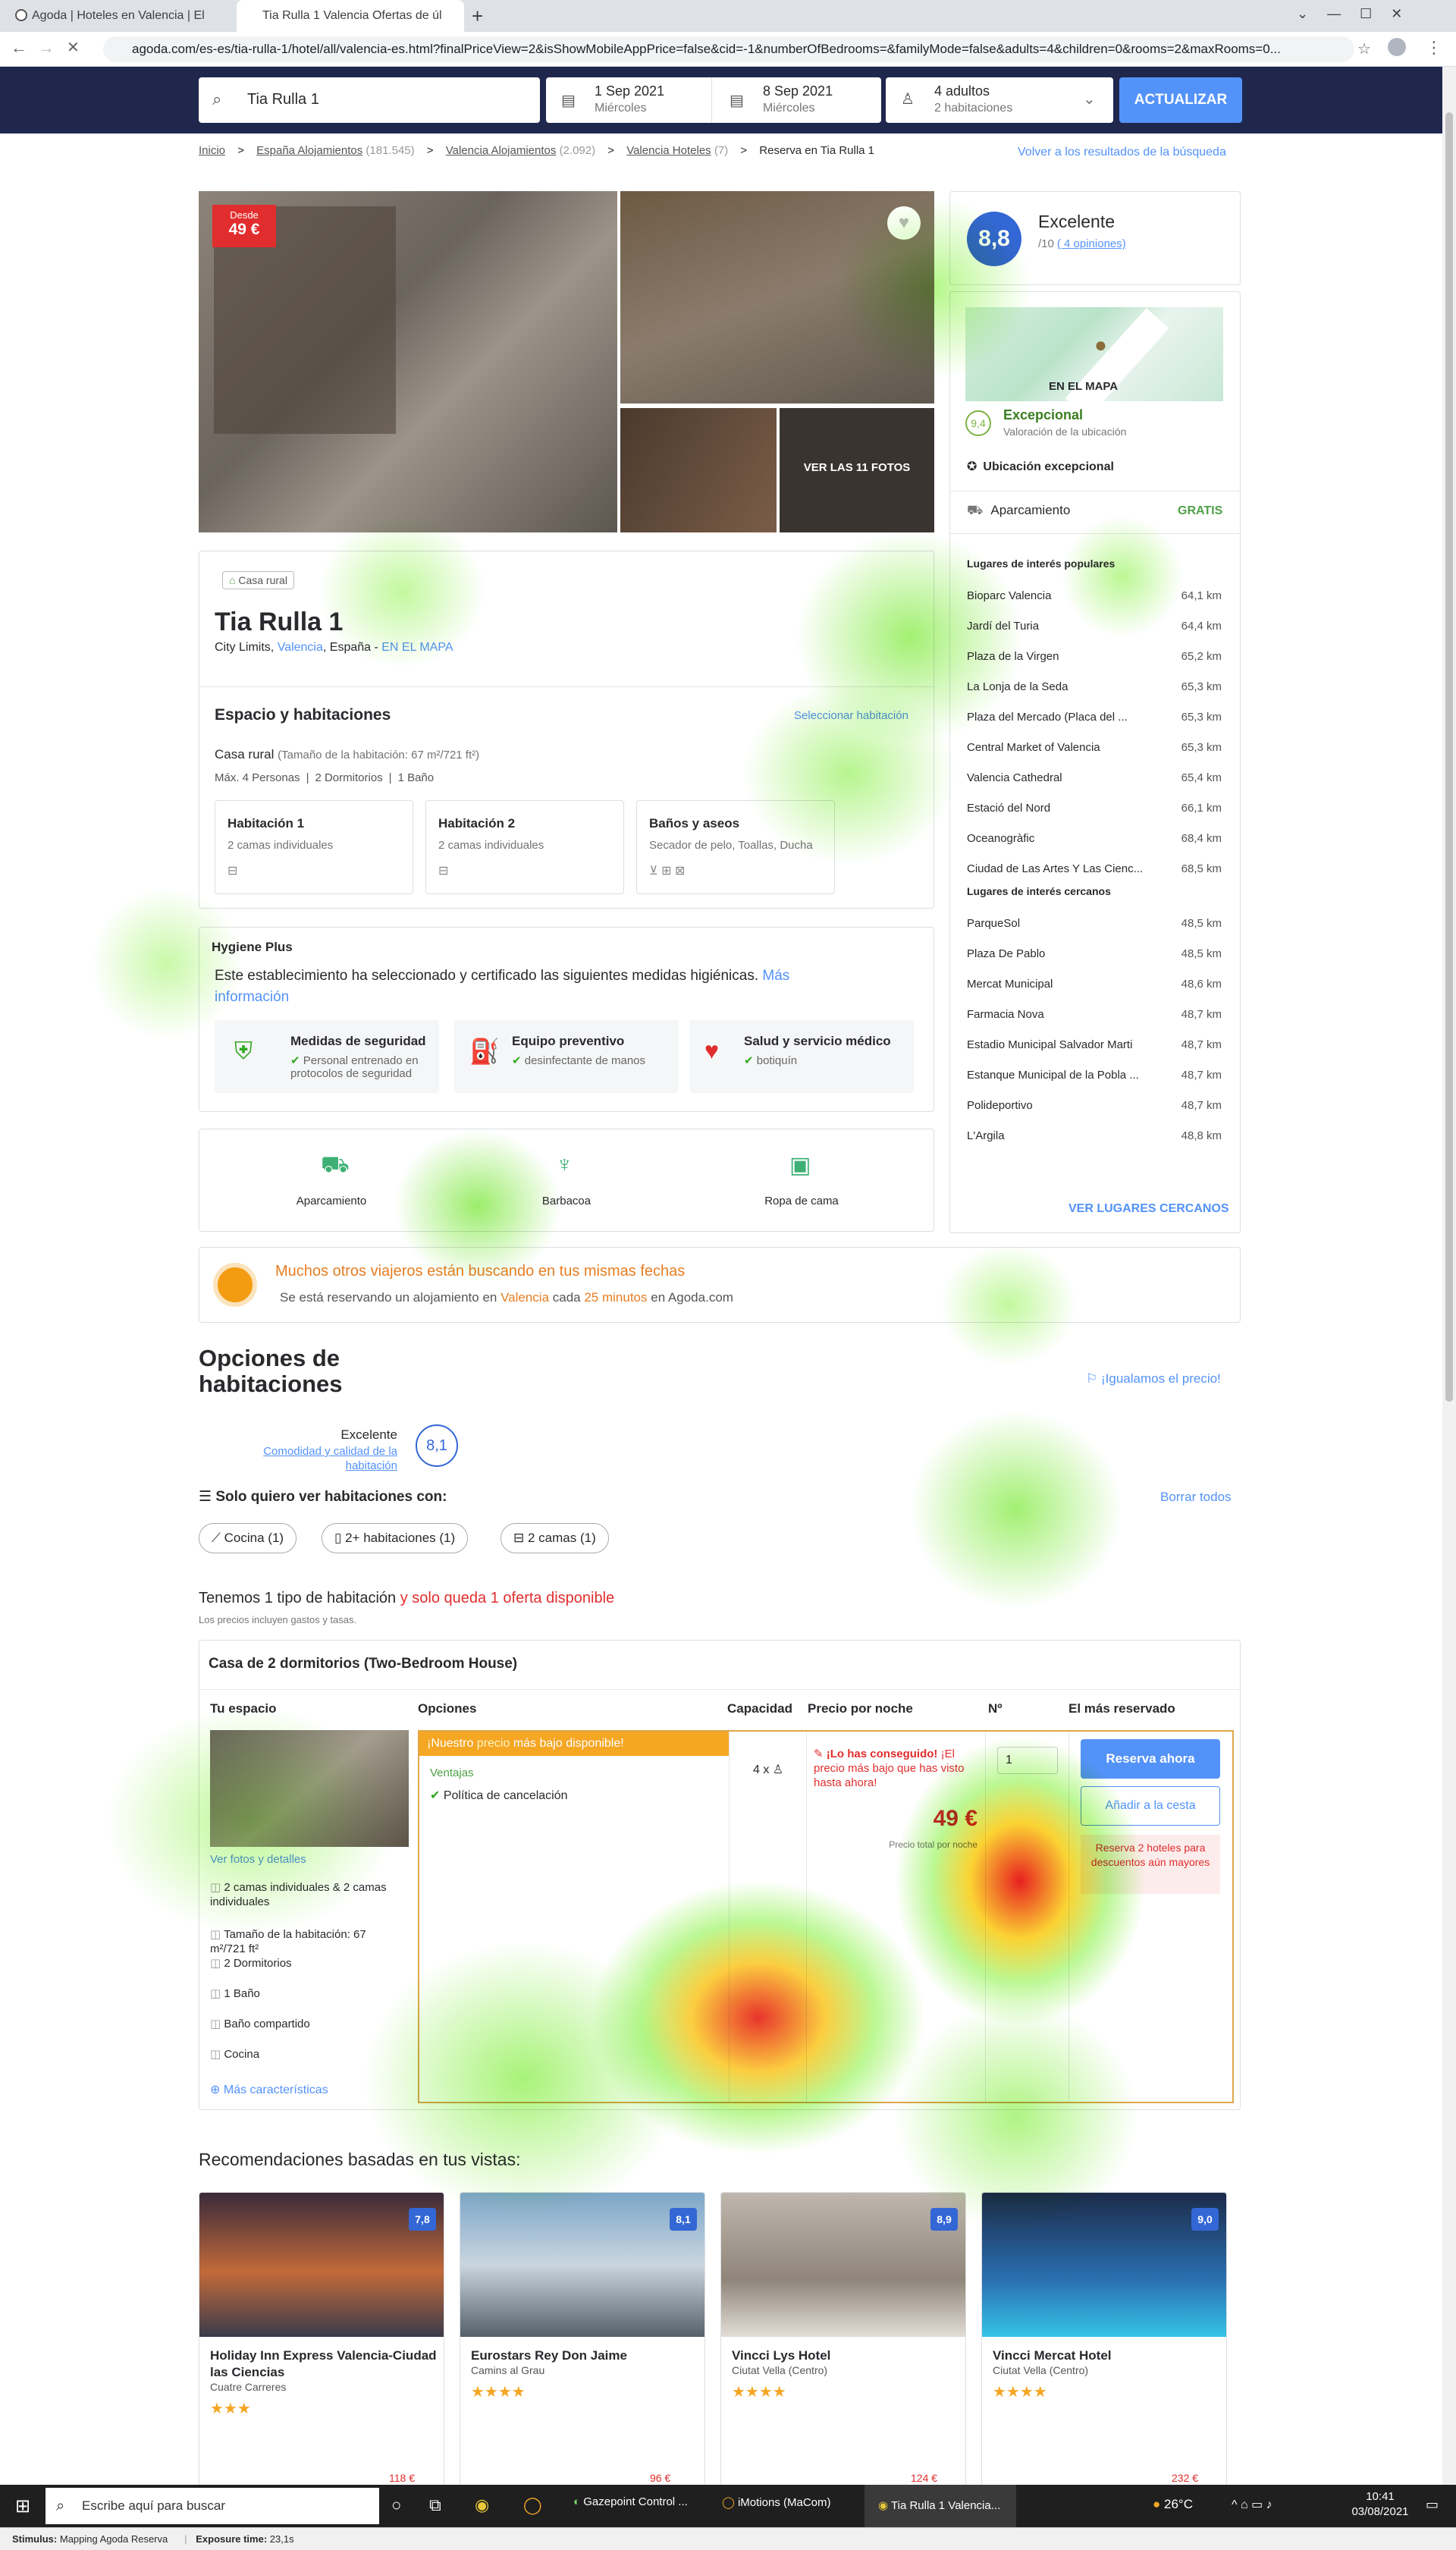 Image resolution: width=1456 pixels, height=2550 pixels. What do you see at coordinates (1083, 386) in the screenshot?
I see `map-label: EN EL MAPA` at bounding box center [1083, 386].